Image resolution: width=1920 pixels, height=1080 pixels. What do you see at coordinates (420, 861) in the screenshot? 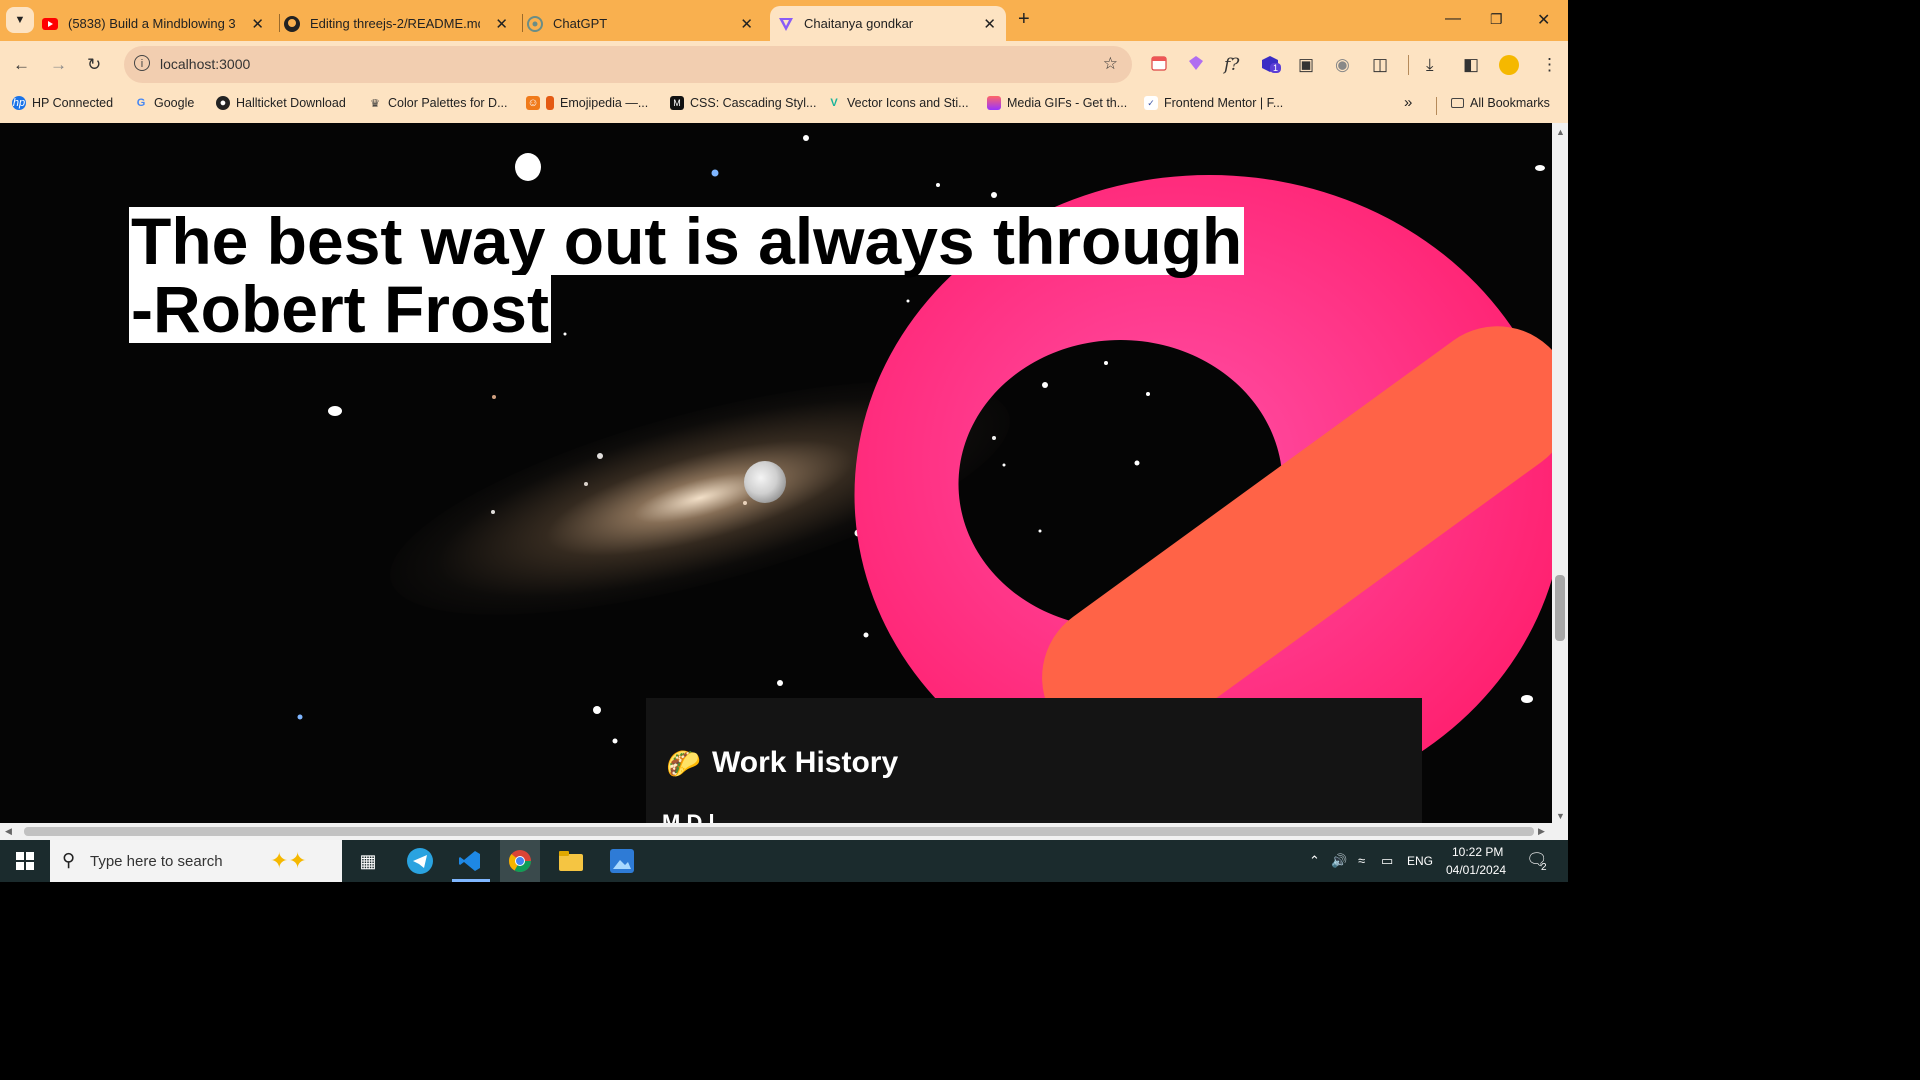
I see `telegram-icon` at bounding box center [420, 861].